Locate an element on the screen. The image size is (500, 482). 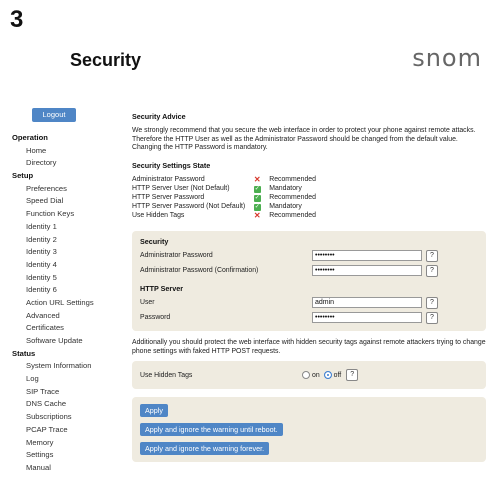
sidebar-item-identity-6: Identity 6 is located at coordinates (70, 290).